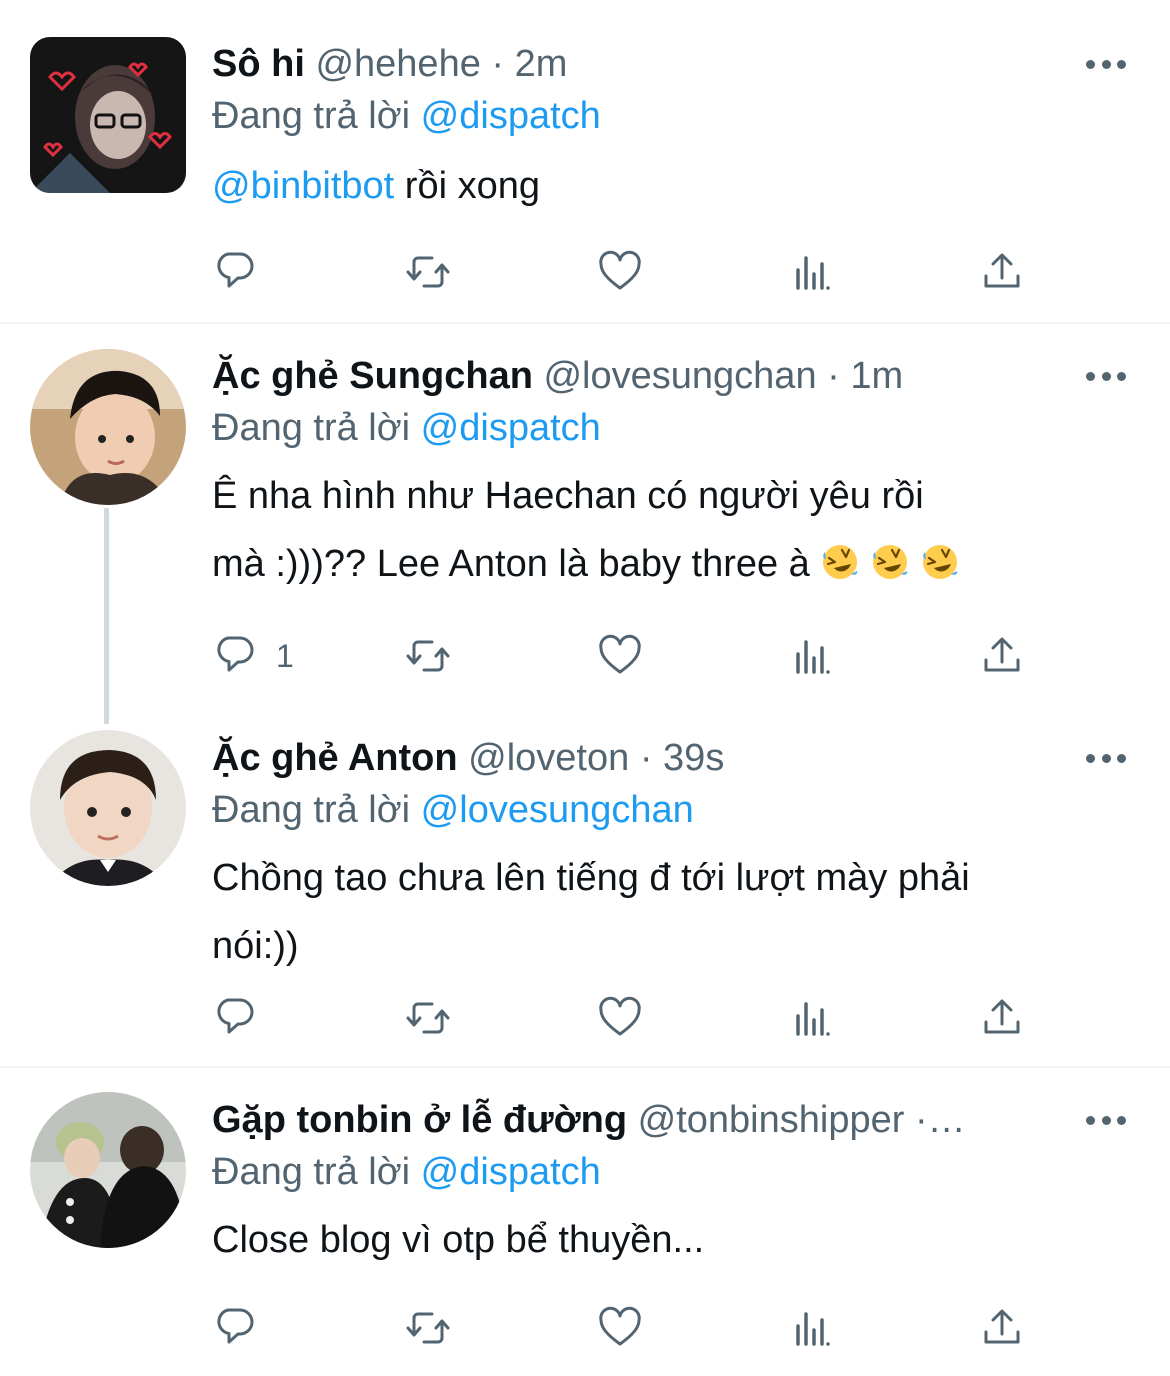 Image resolution: width=1170 pixels, height=1376 pixels. What do you see at coordinates (876, 376) in the screenshot?
I see `timestamp: 1m` at bounding box center [876, 376].